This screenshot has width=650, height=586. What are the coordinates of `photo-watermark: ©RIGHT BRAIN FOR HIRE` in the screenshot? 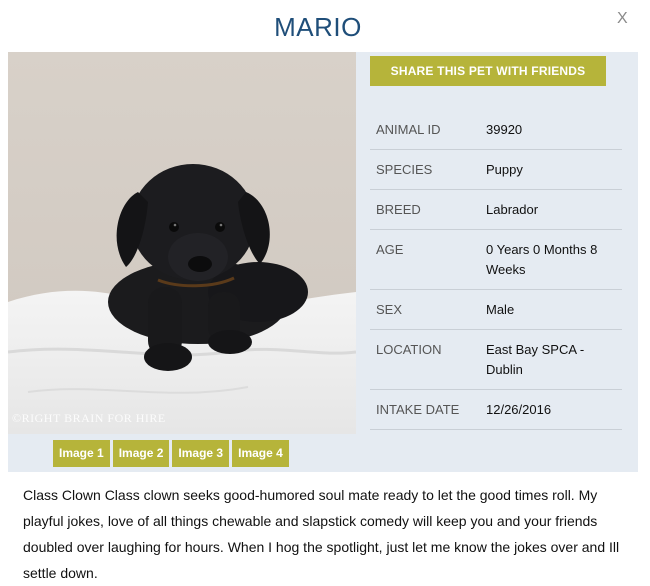 It's located at (89, 418).